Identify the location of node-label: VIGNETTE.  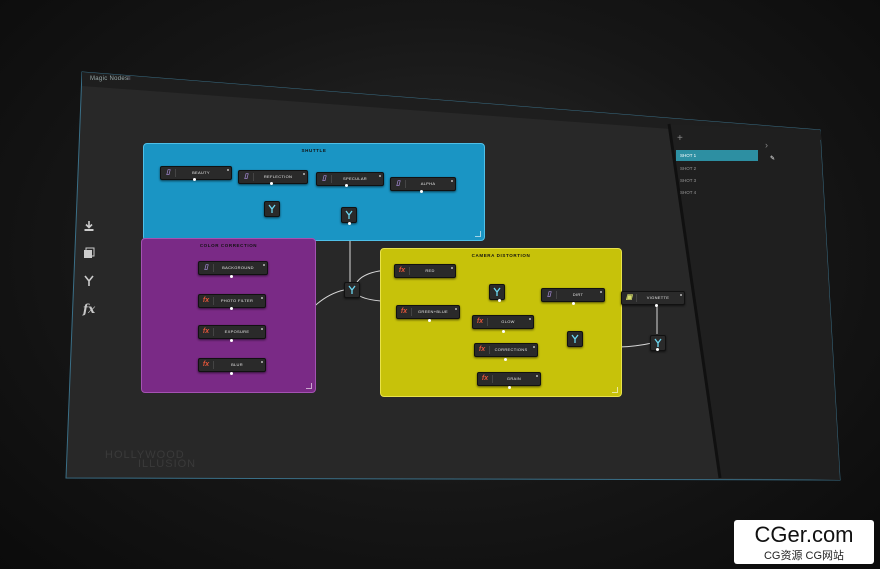
(658, 297).